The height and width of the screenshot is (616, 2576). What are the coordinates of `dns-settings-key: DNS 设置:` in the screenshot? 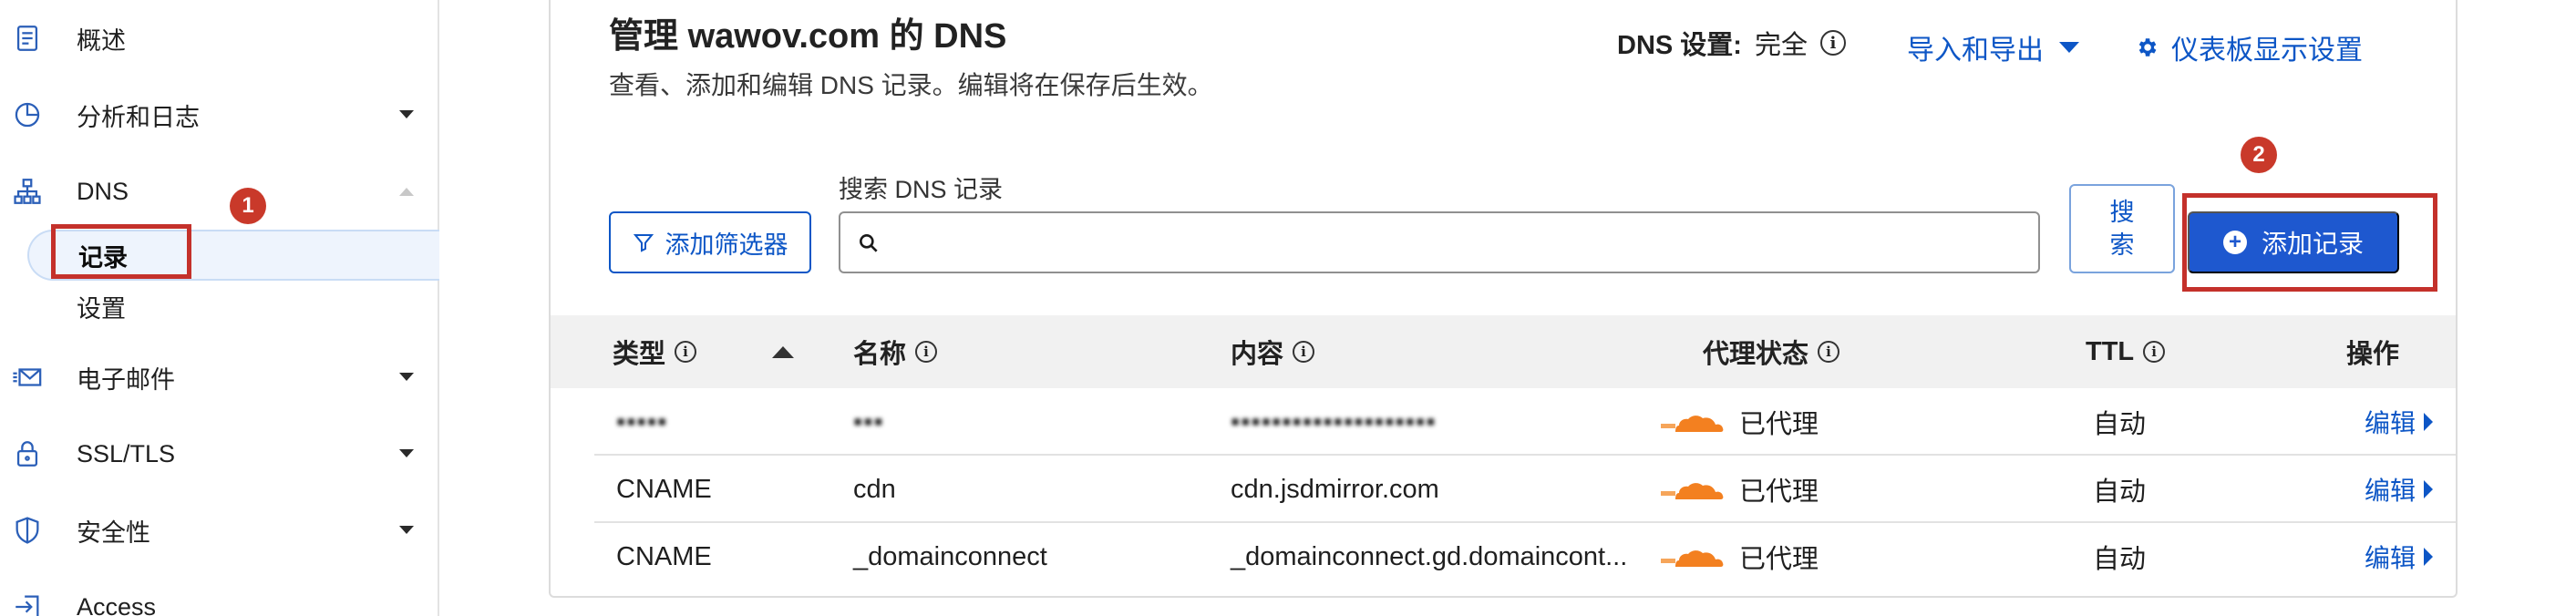 It's located at (1679, 45).